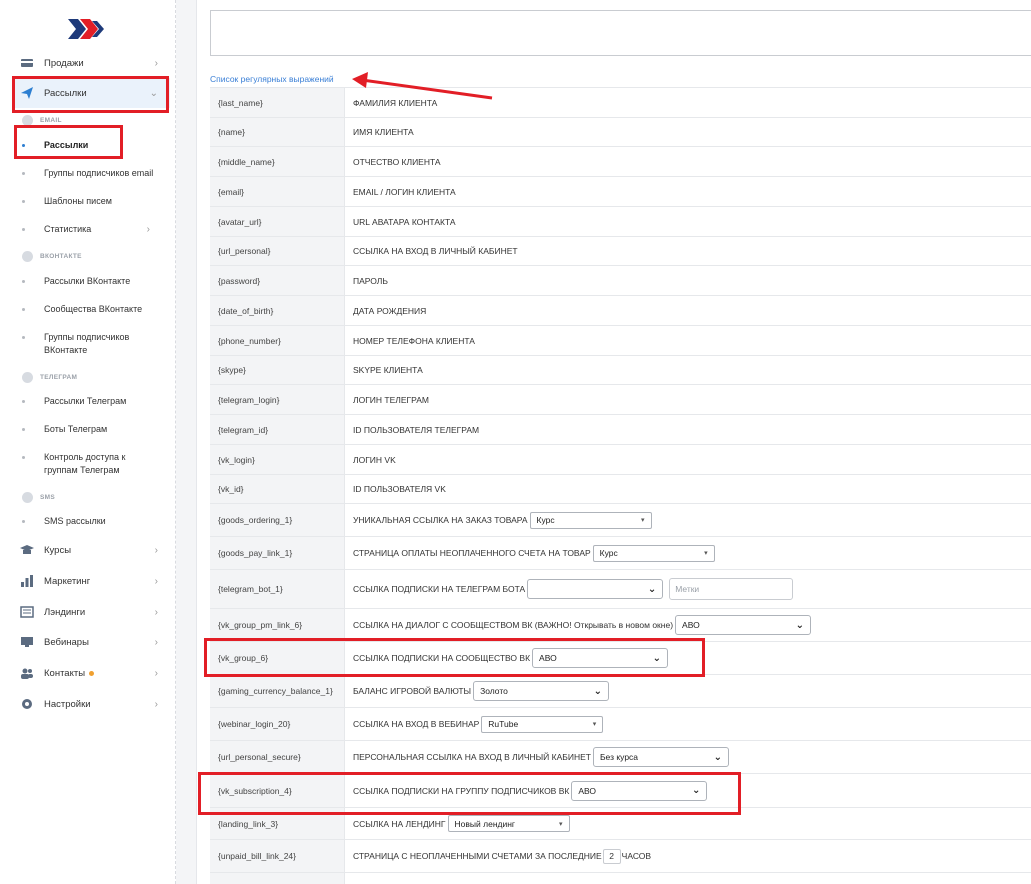 Image resolution: width=1031 pixels, height=884 pixels. Describe the element at coordinates (92, 581) in the screenshot. I see `sidebar-item-marketing: Маркетинг ›` at that location.